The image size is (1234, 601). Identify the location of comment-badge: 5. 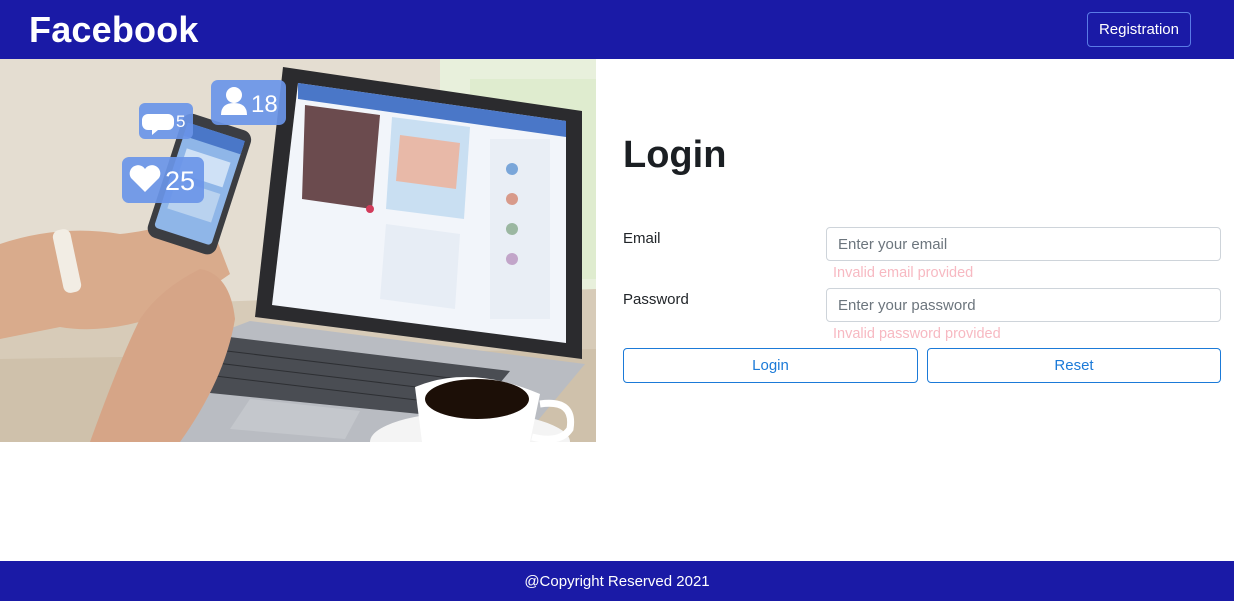
(166, 121).